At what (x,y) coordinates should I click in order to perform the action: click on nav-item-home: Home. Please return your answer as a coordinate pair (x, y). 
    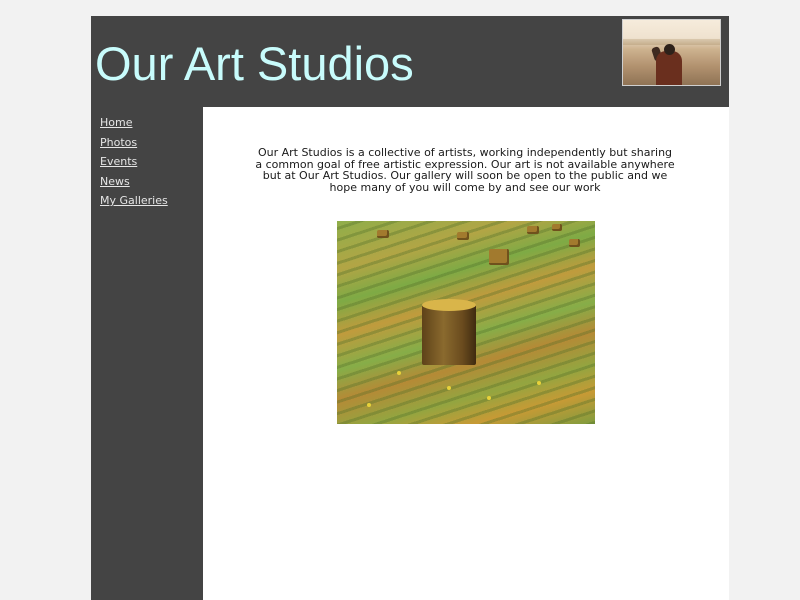
    Looking at the image, I should click on (134, 121).